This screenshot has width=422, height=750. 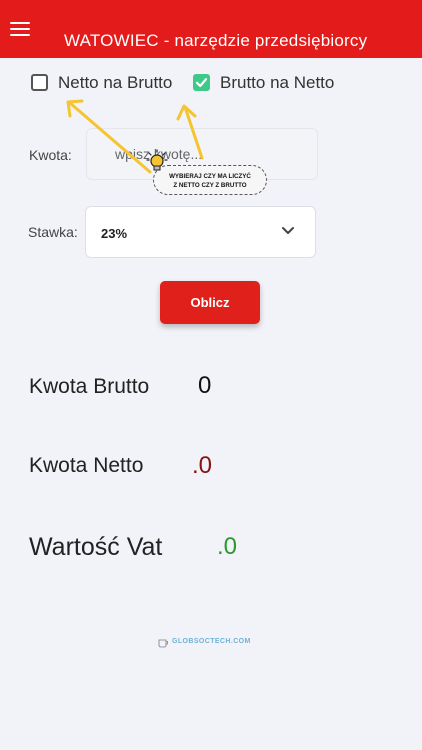 I want to click on app-title: WATOWIEC - narzędzie przedsiębiorcy, so click(x=216, y=40).